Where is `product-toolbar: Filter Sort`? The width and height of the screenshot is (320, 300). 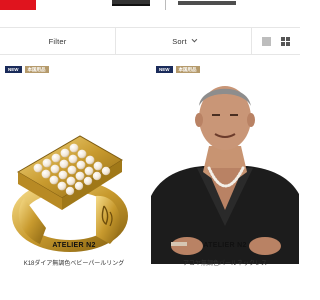 product-toolbar: Filter Sort is located at coordinates (150, 41).